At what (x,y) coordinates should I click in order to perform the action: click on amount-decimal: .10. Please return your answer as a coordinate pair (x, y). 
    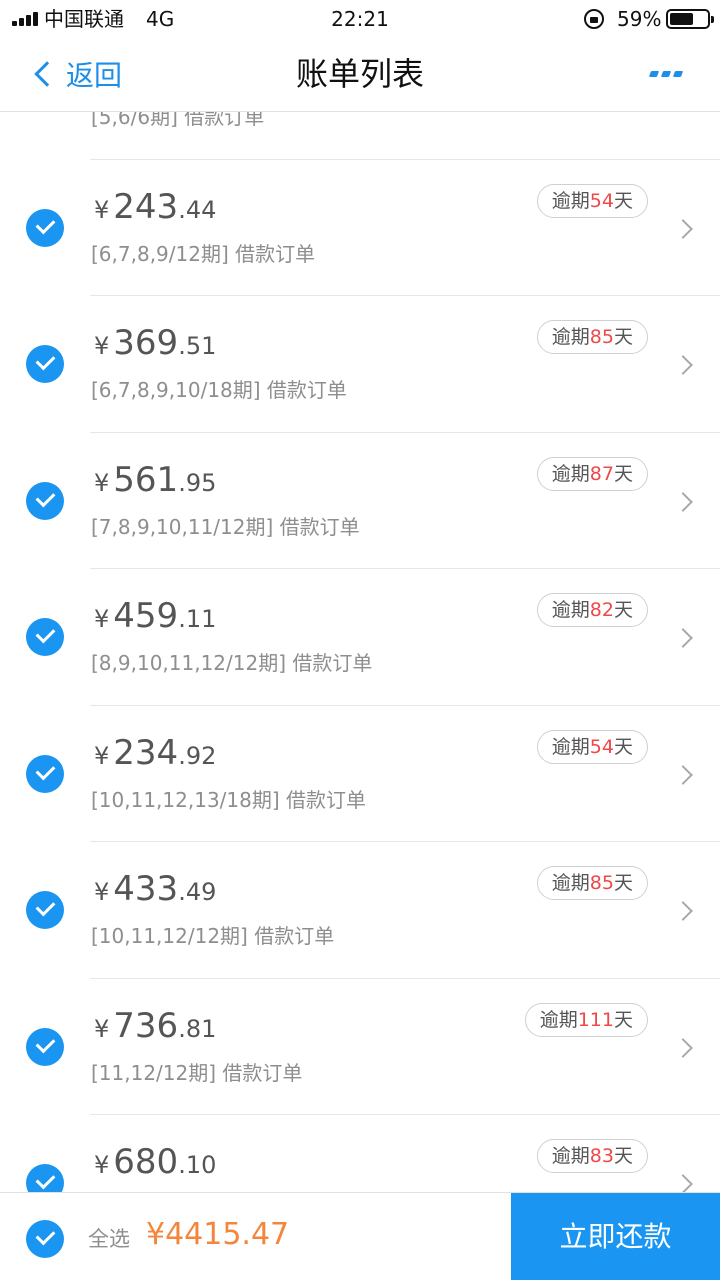
    Looking at the image, I should click on (197, 1165).